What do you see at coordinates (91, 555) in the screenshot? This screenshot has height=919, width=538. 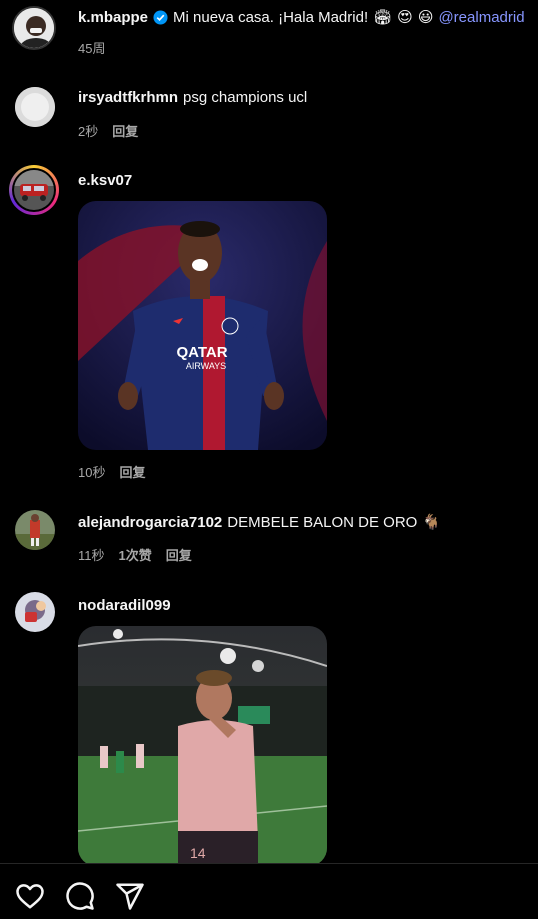 I see `comment-time: 11秒` at bounding box center [91, 555].